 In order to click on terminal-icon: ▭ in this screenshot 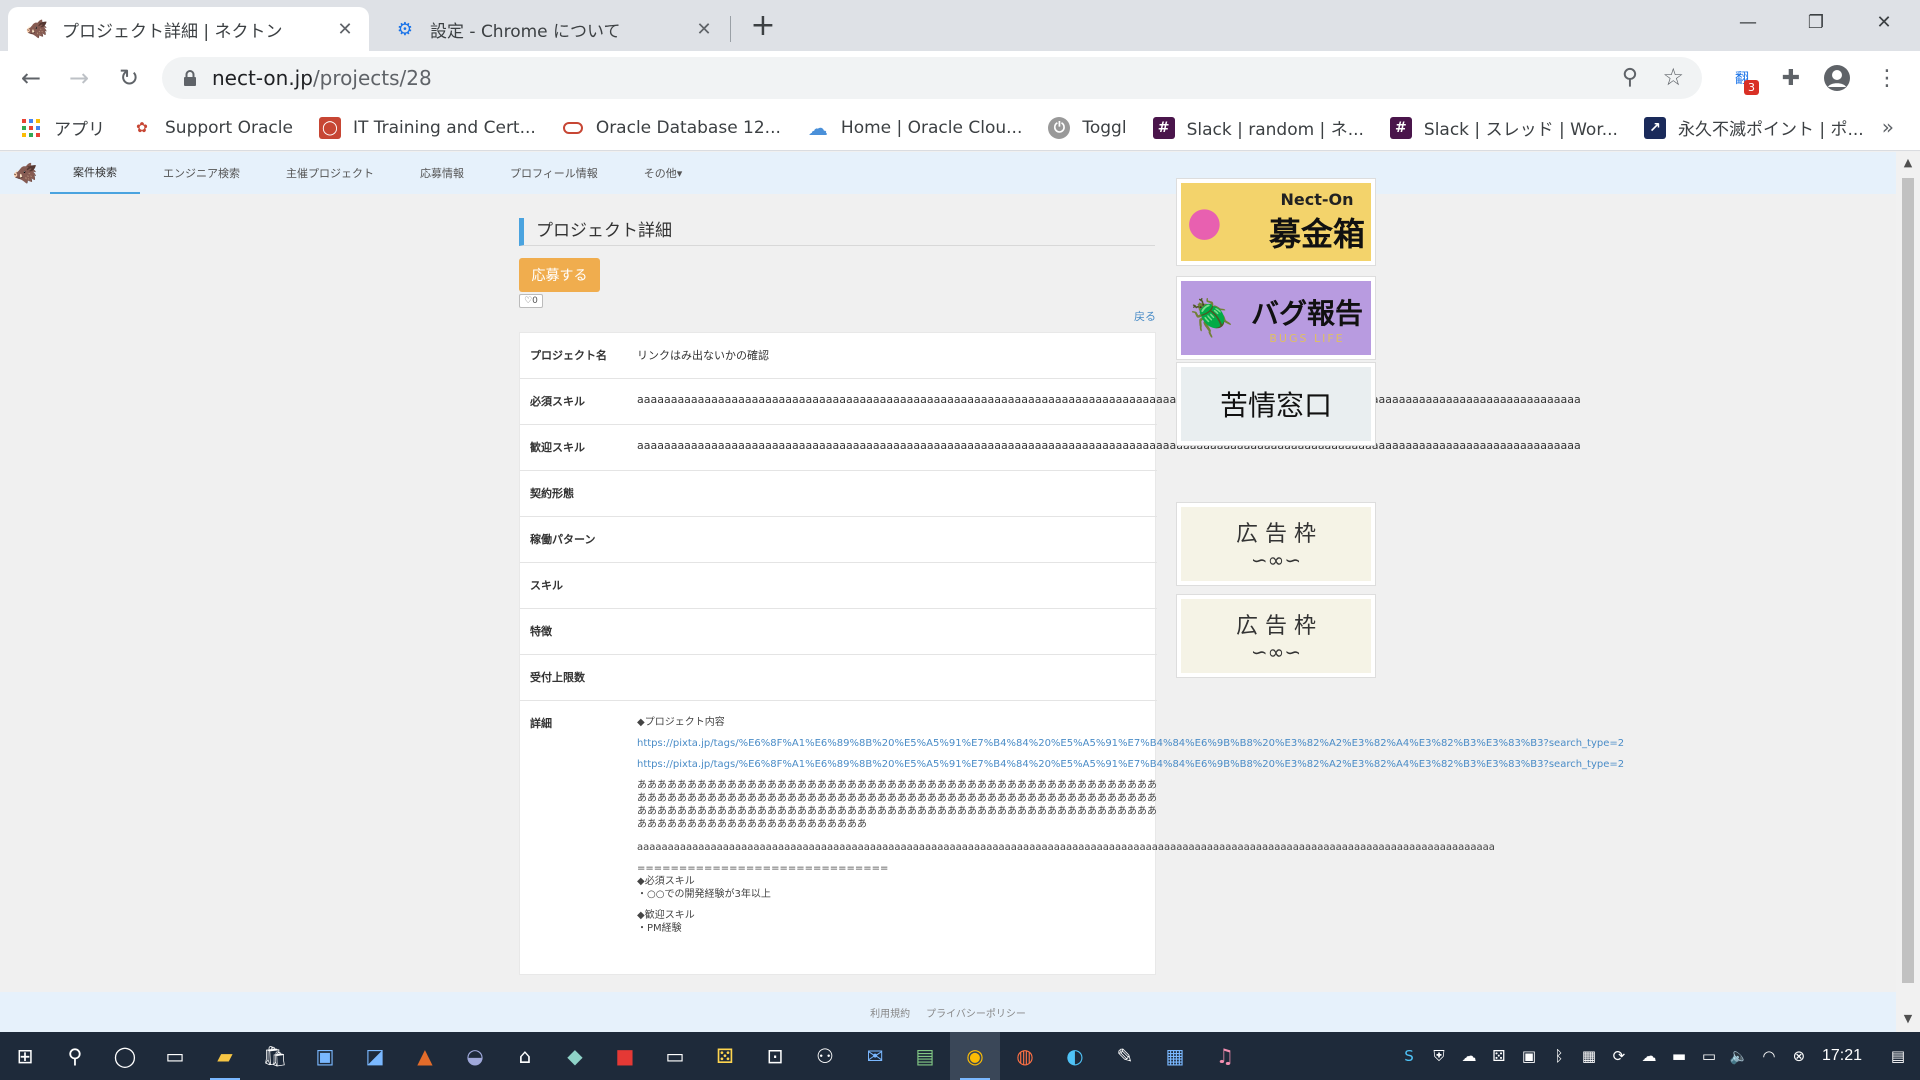, I will do `click(675, 1056)`.